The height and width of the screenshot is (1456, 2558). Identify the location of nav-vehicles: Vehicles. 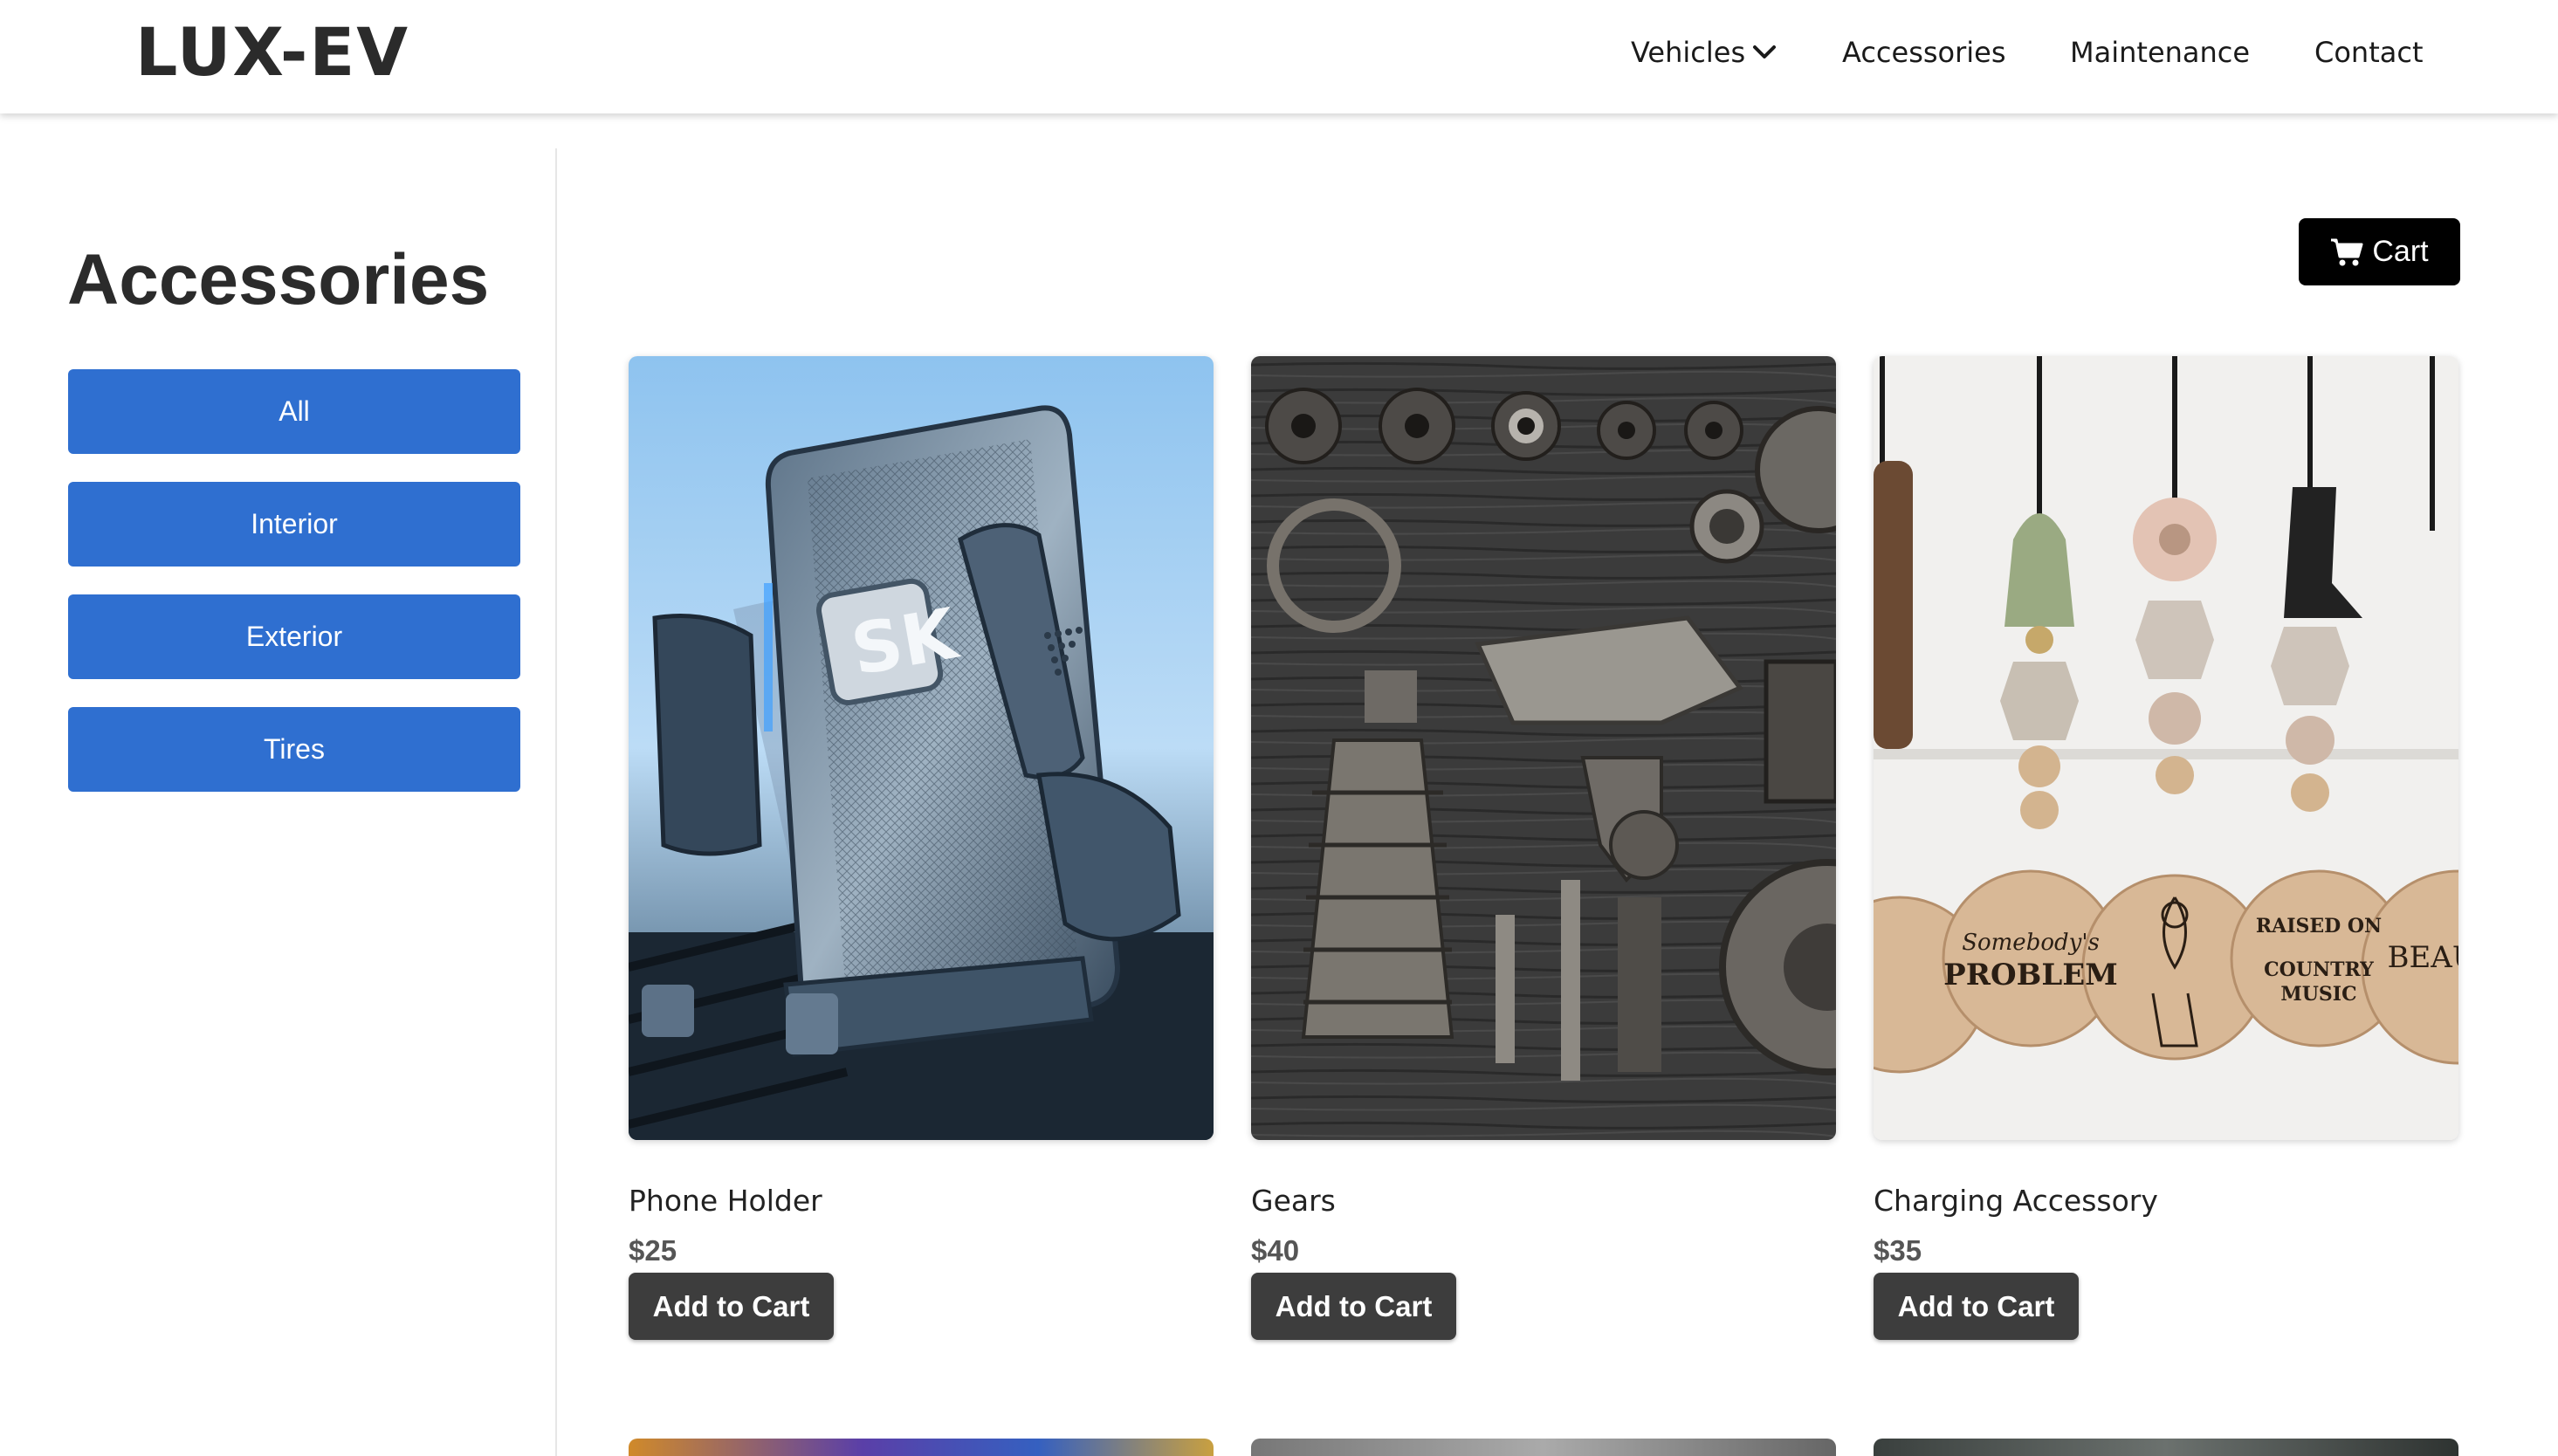
(1704, 52).